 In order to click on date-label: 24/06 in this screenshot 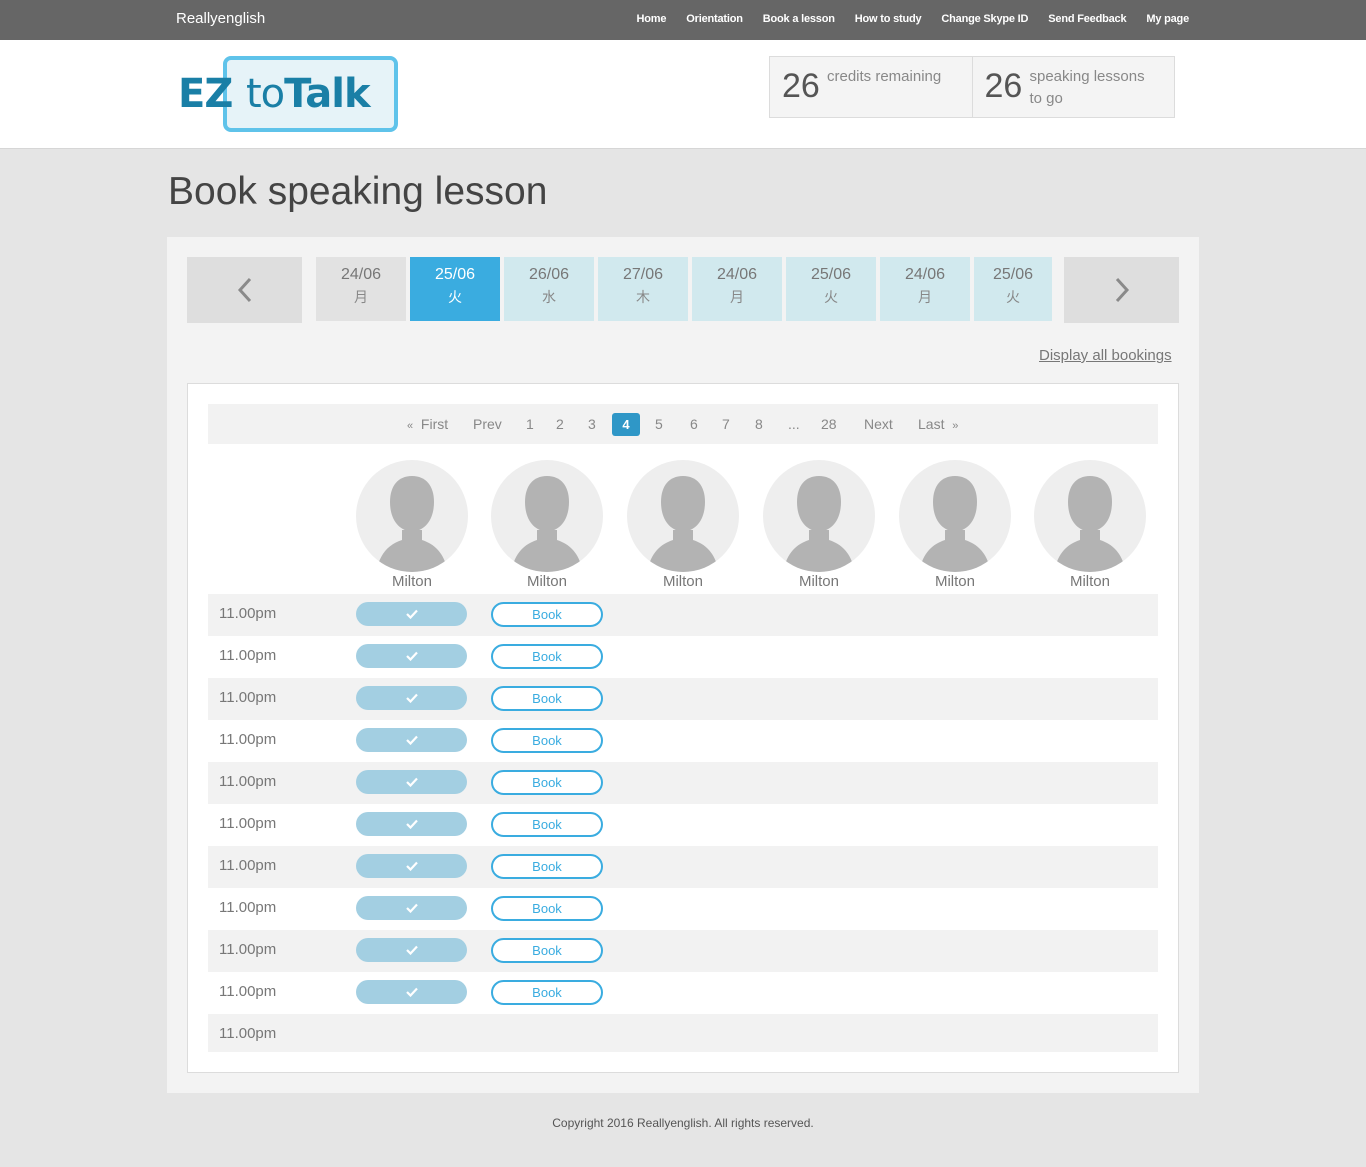, I will do `click(361, 274)`.